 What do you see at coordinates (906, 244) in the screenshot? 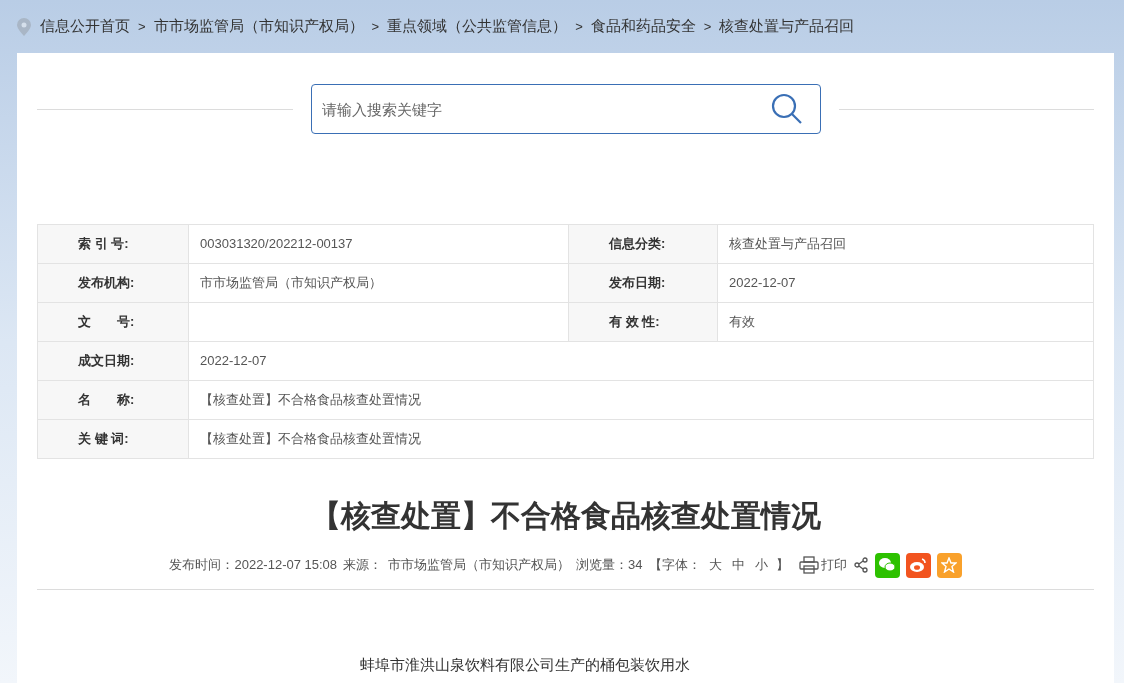
I see `field-value: 核查处置与产品召回` at bounding box center [906, 244].